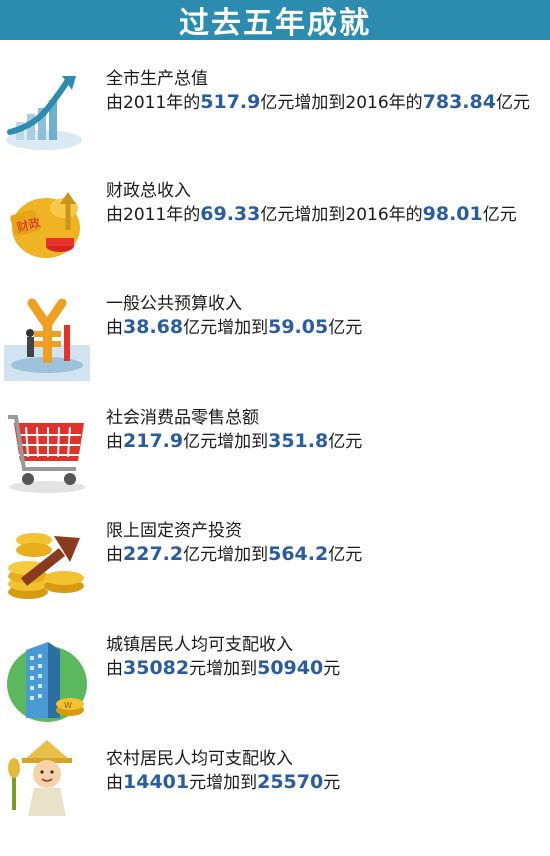 The image size is (550, 856). I want to click on item-heading: 全市生产总值, so click(157, 79).